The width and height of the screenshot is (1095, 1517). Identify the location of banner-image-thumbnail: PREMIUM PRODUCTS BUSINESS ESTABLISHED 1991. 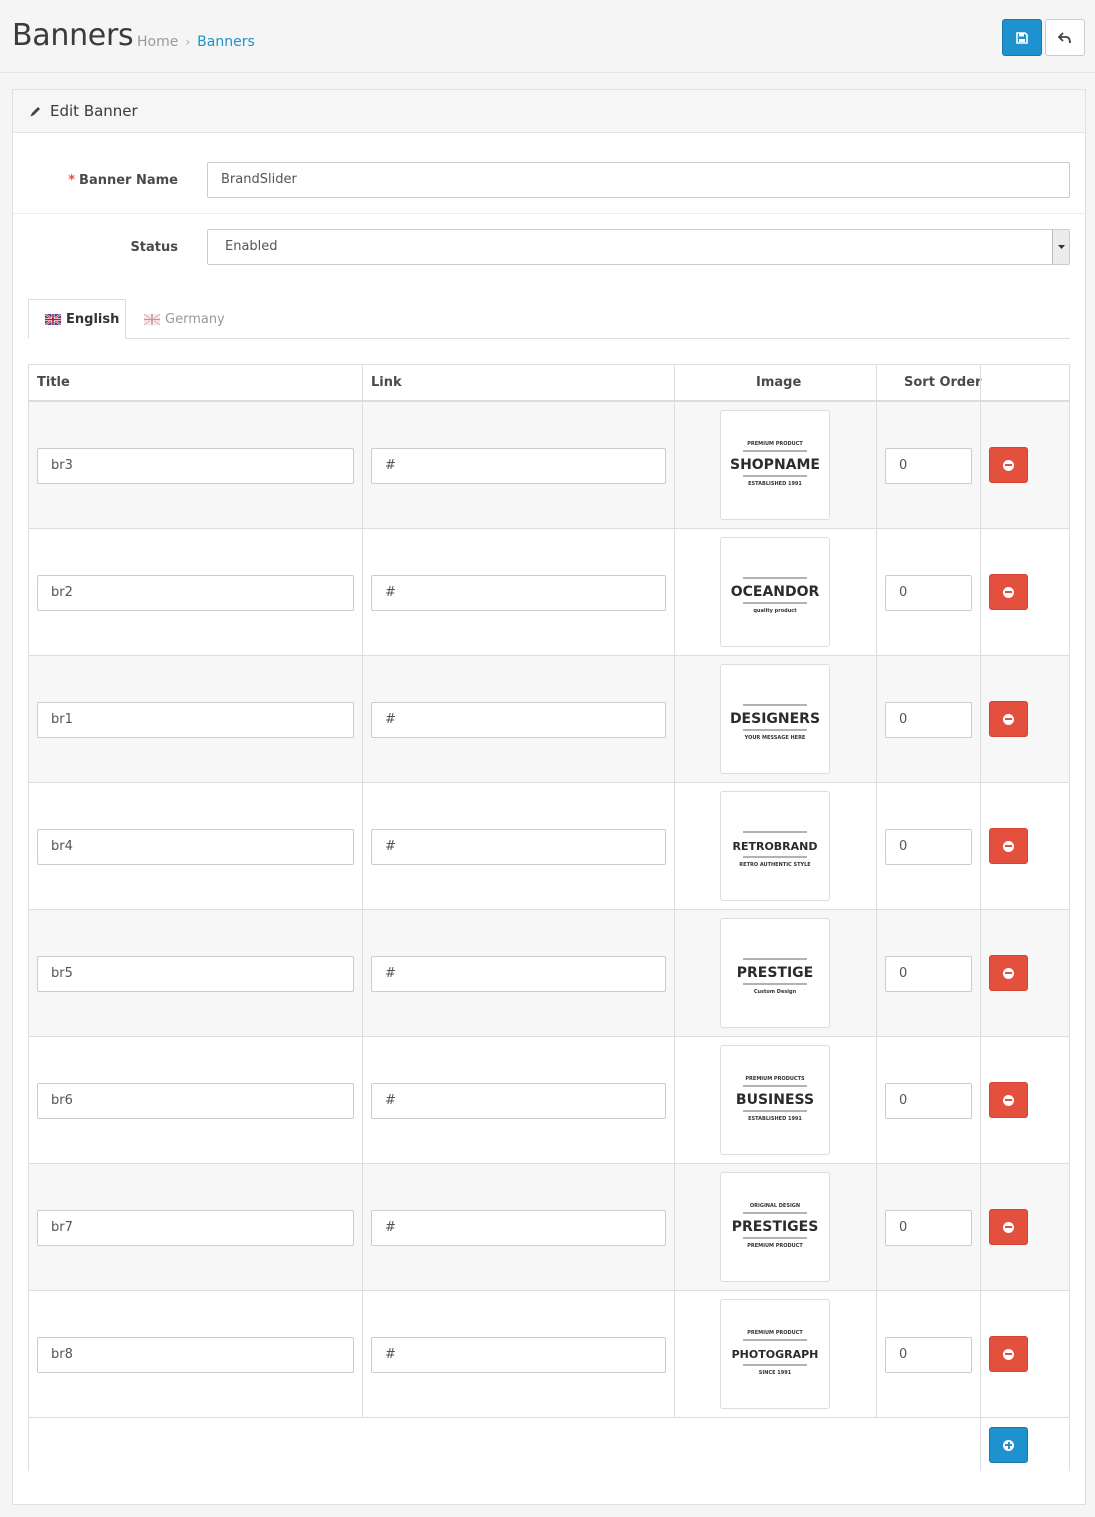
(775, 1100).